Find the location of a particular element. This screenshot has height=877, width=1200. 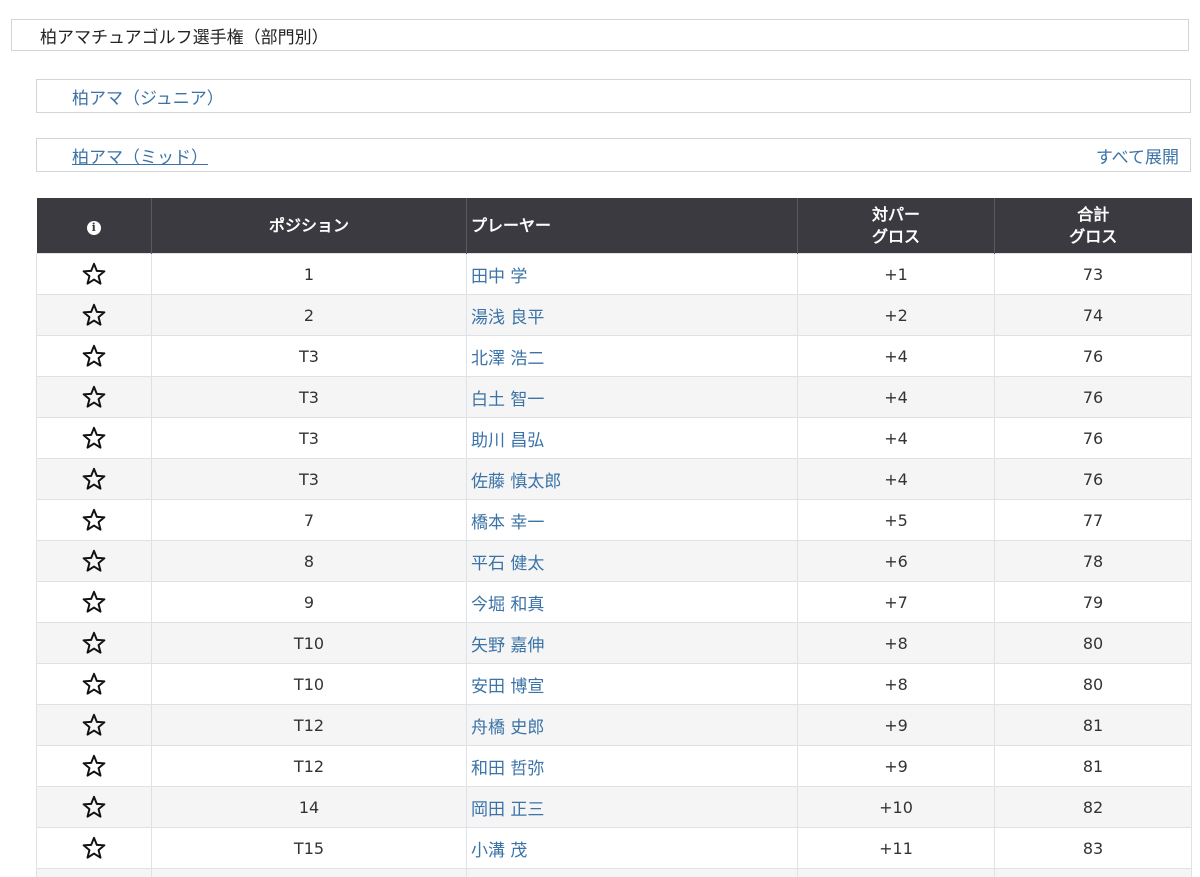

table-row: 1 田中 学 +1 73 is located at coordinates (614, 274).